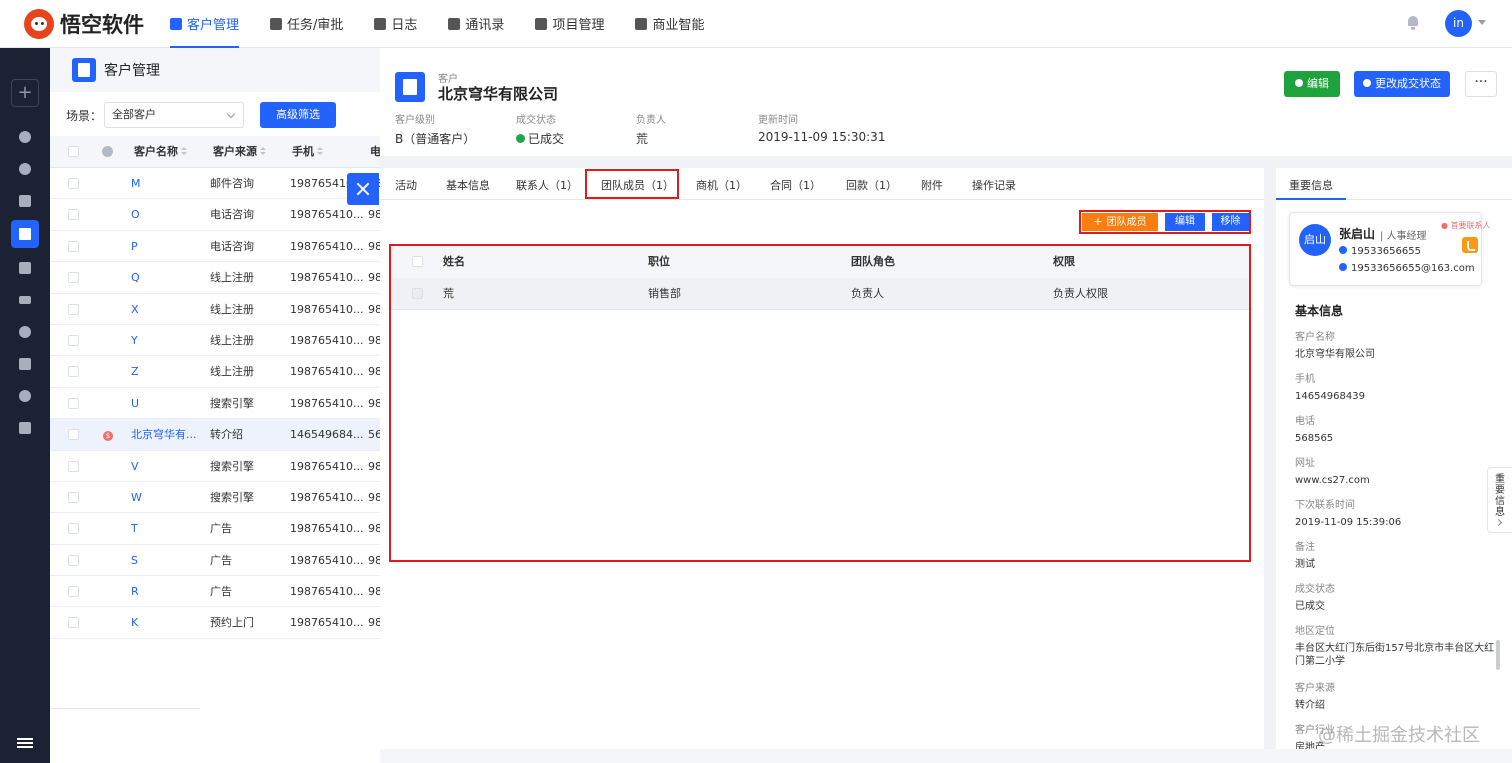 The image size is (1512, 763). Describe the element at coordinates (168, 214) in the screenshot. I see `customer-name-link: O` at that location.